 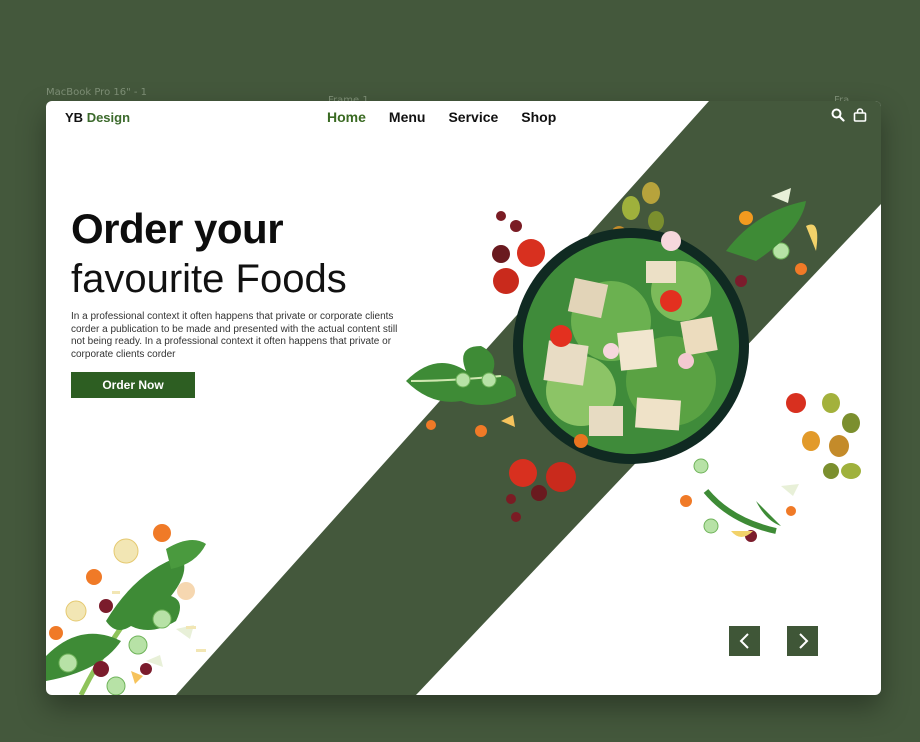 What do you see at coordinates (177, 228) in the screenshot?
I see `hero-title-line1: Order your` at bounding box center [177, 228].